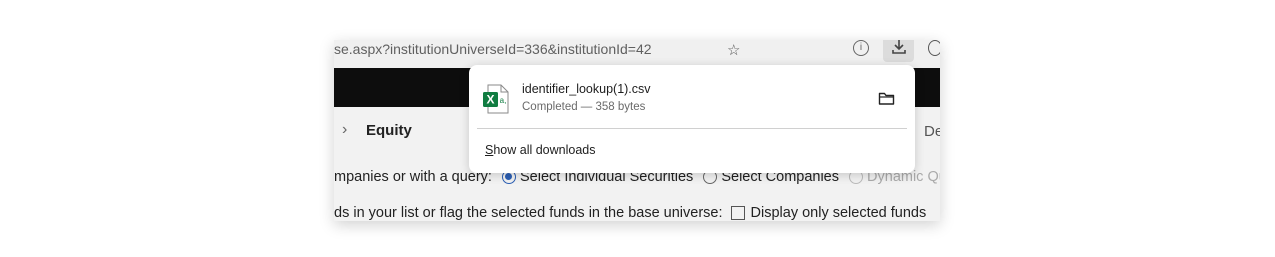 Image resolution: width=1275 pixels, height=257 pixels. Describe the element at coordinates (886, 98) in the screenshot. I see `folder-icon` at that location.